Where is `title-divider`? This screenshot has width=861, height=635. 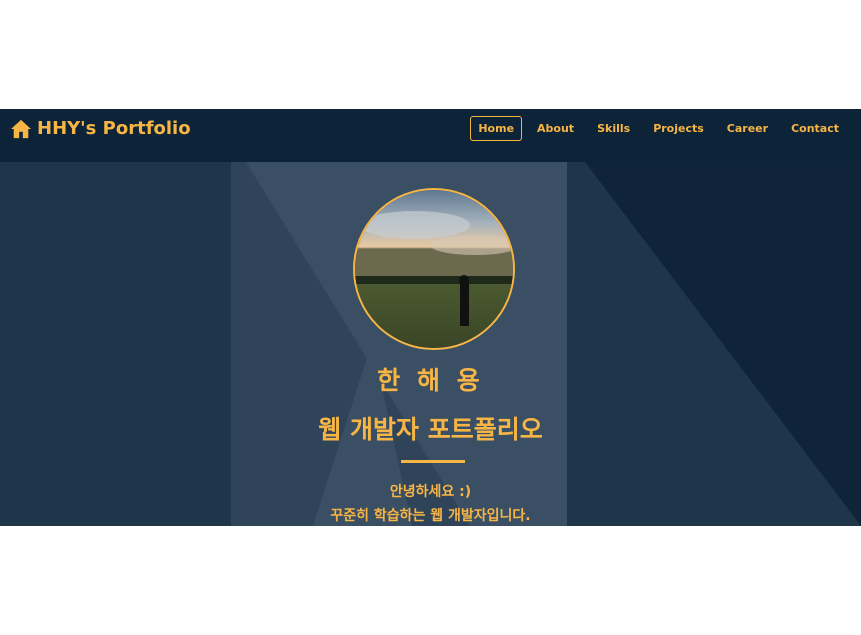 title-divider is located at coordinates (433, 461).